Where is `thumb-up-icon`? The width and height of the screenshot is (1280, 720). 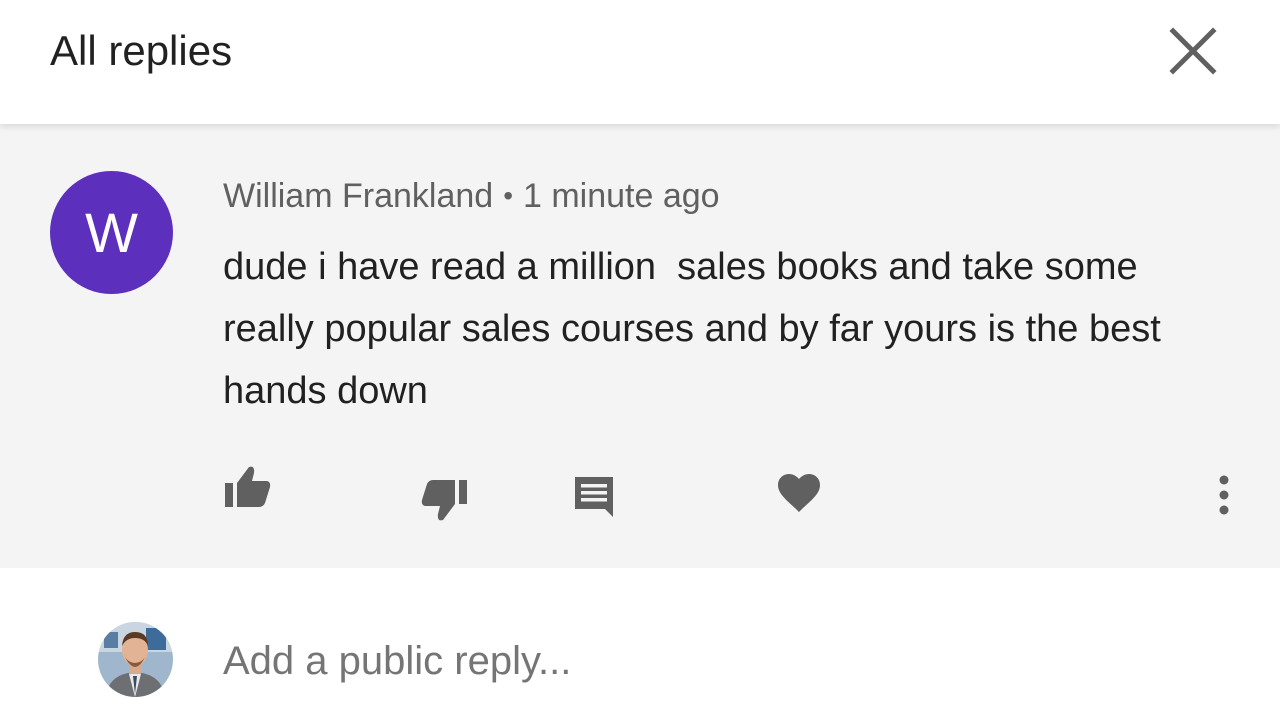 thumb-up-icon is located at coordinates (248, 486).